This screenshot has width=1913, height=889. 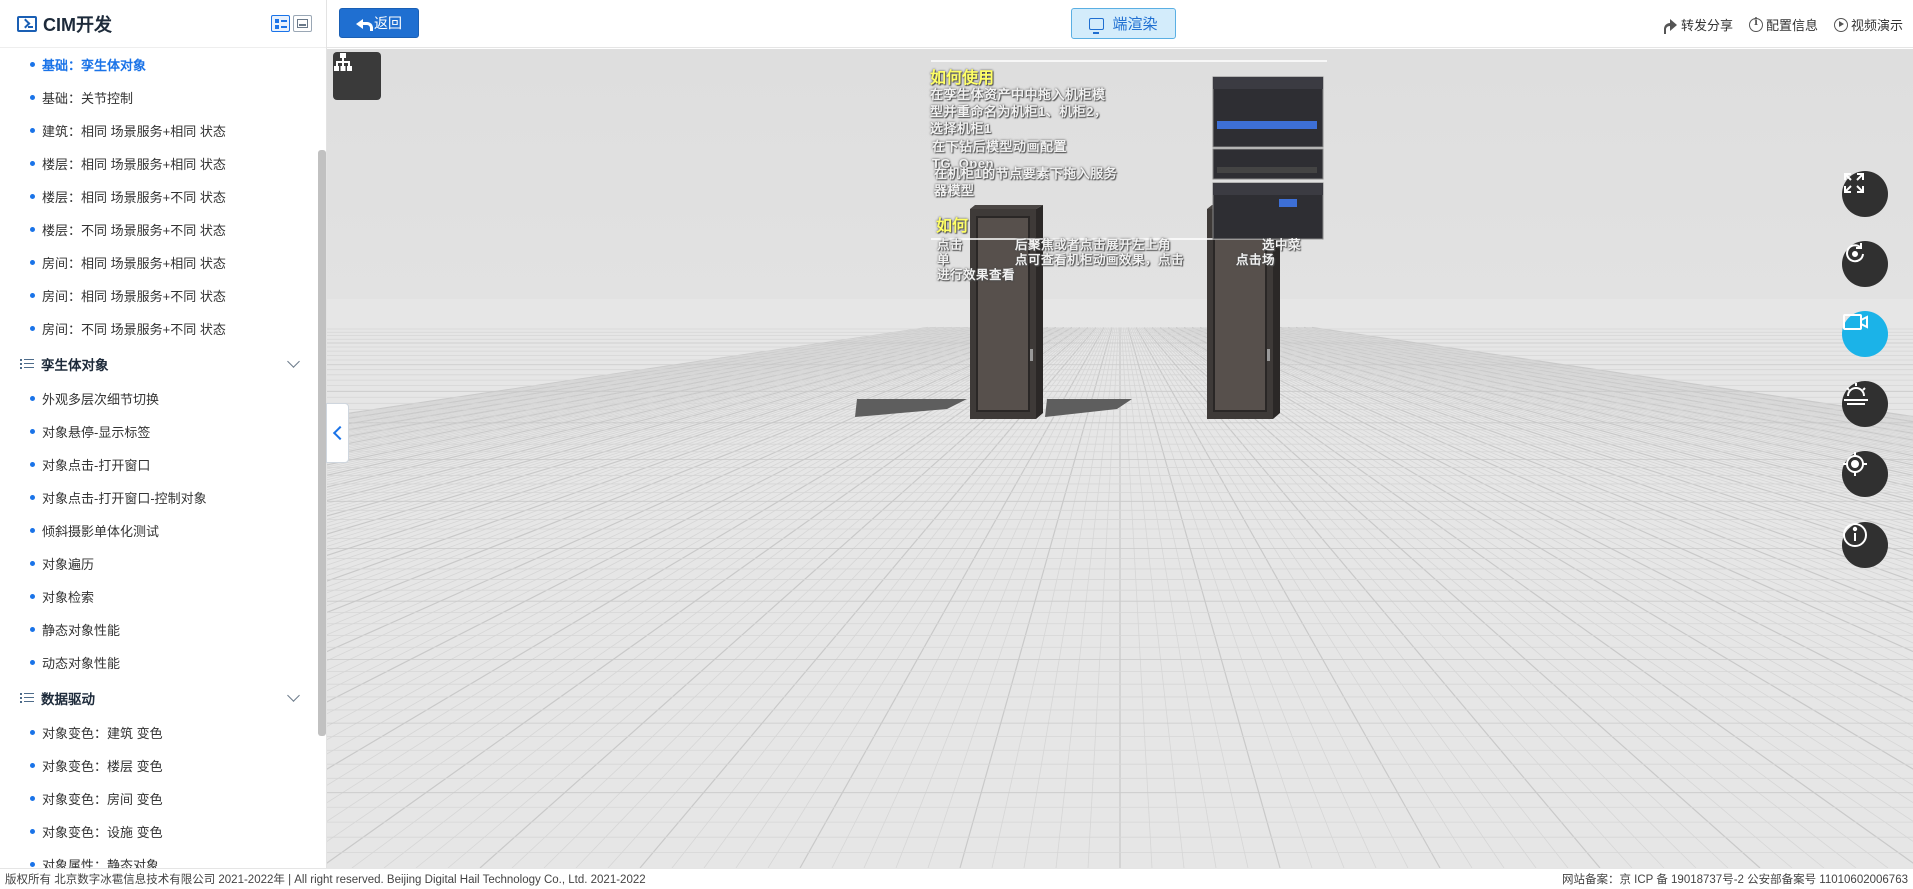 I want to click on video-demo-link: 视频演示, so click(x=1868, y=24).